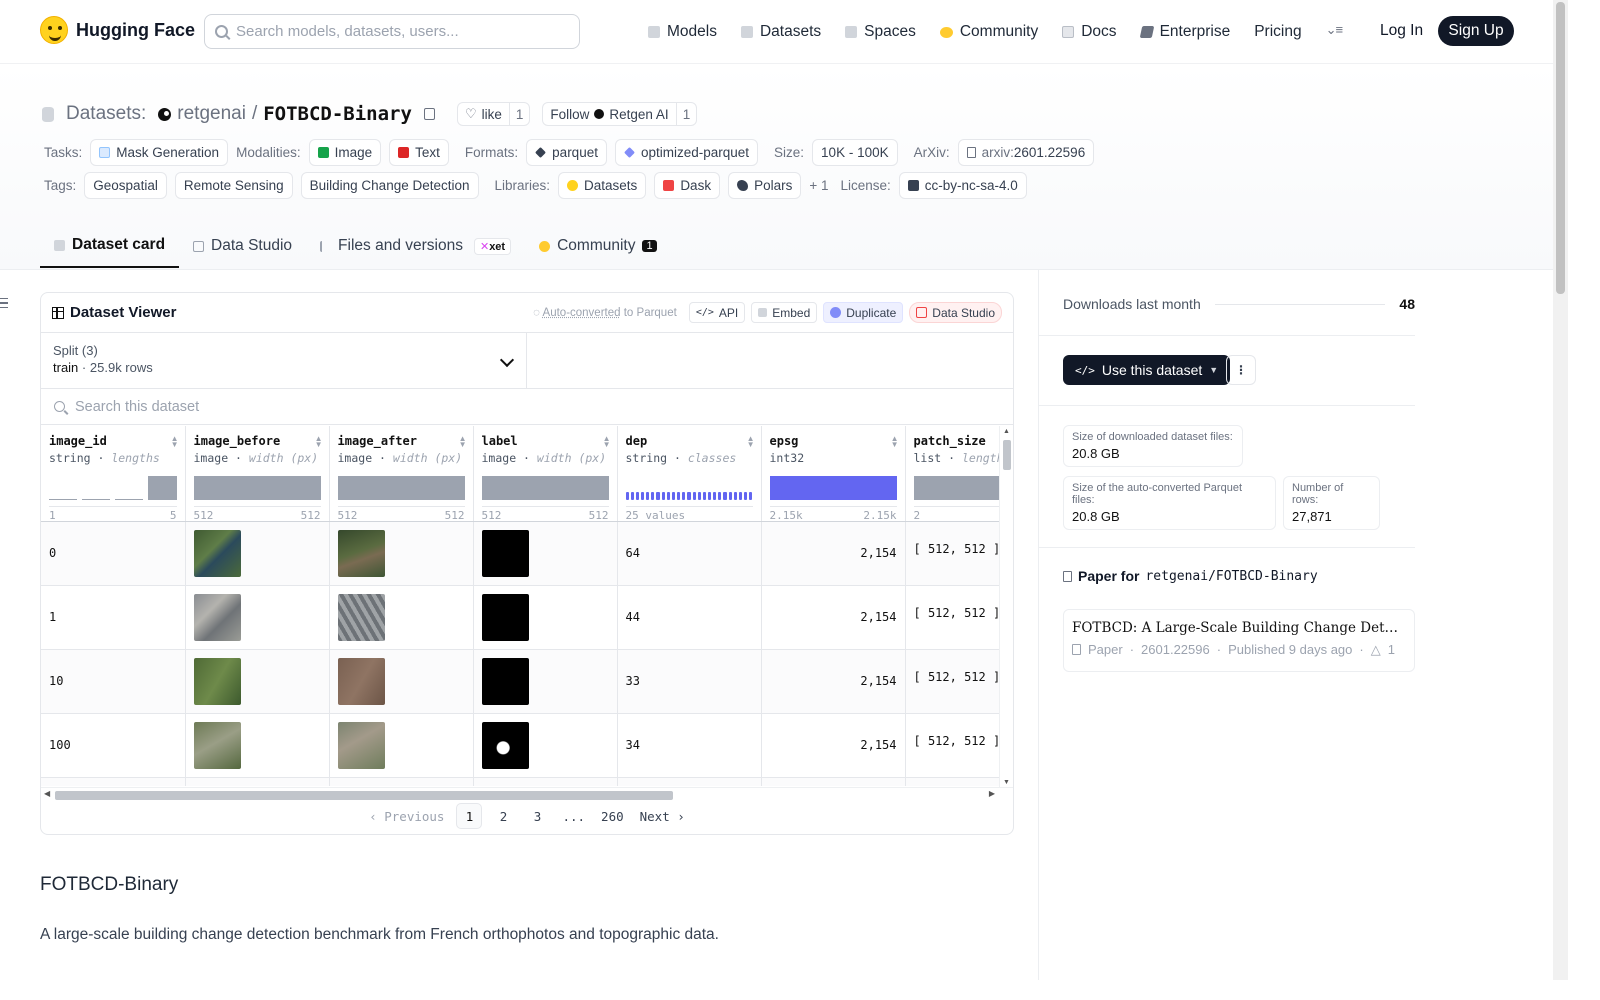 This screenshot has height=1000, width=1600. Describe the element at coordinates (833, 781) in the screenshot. I see `cell-epsg` at that location.